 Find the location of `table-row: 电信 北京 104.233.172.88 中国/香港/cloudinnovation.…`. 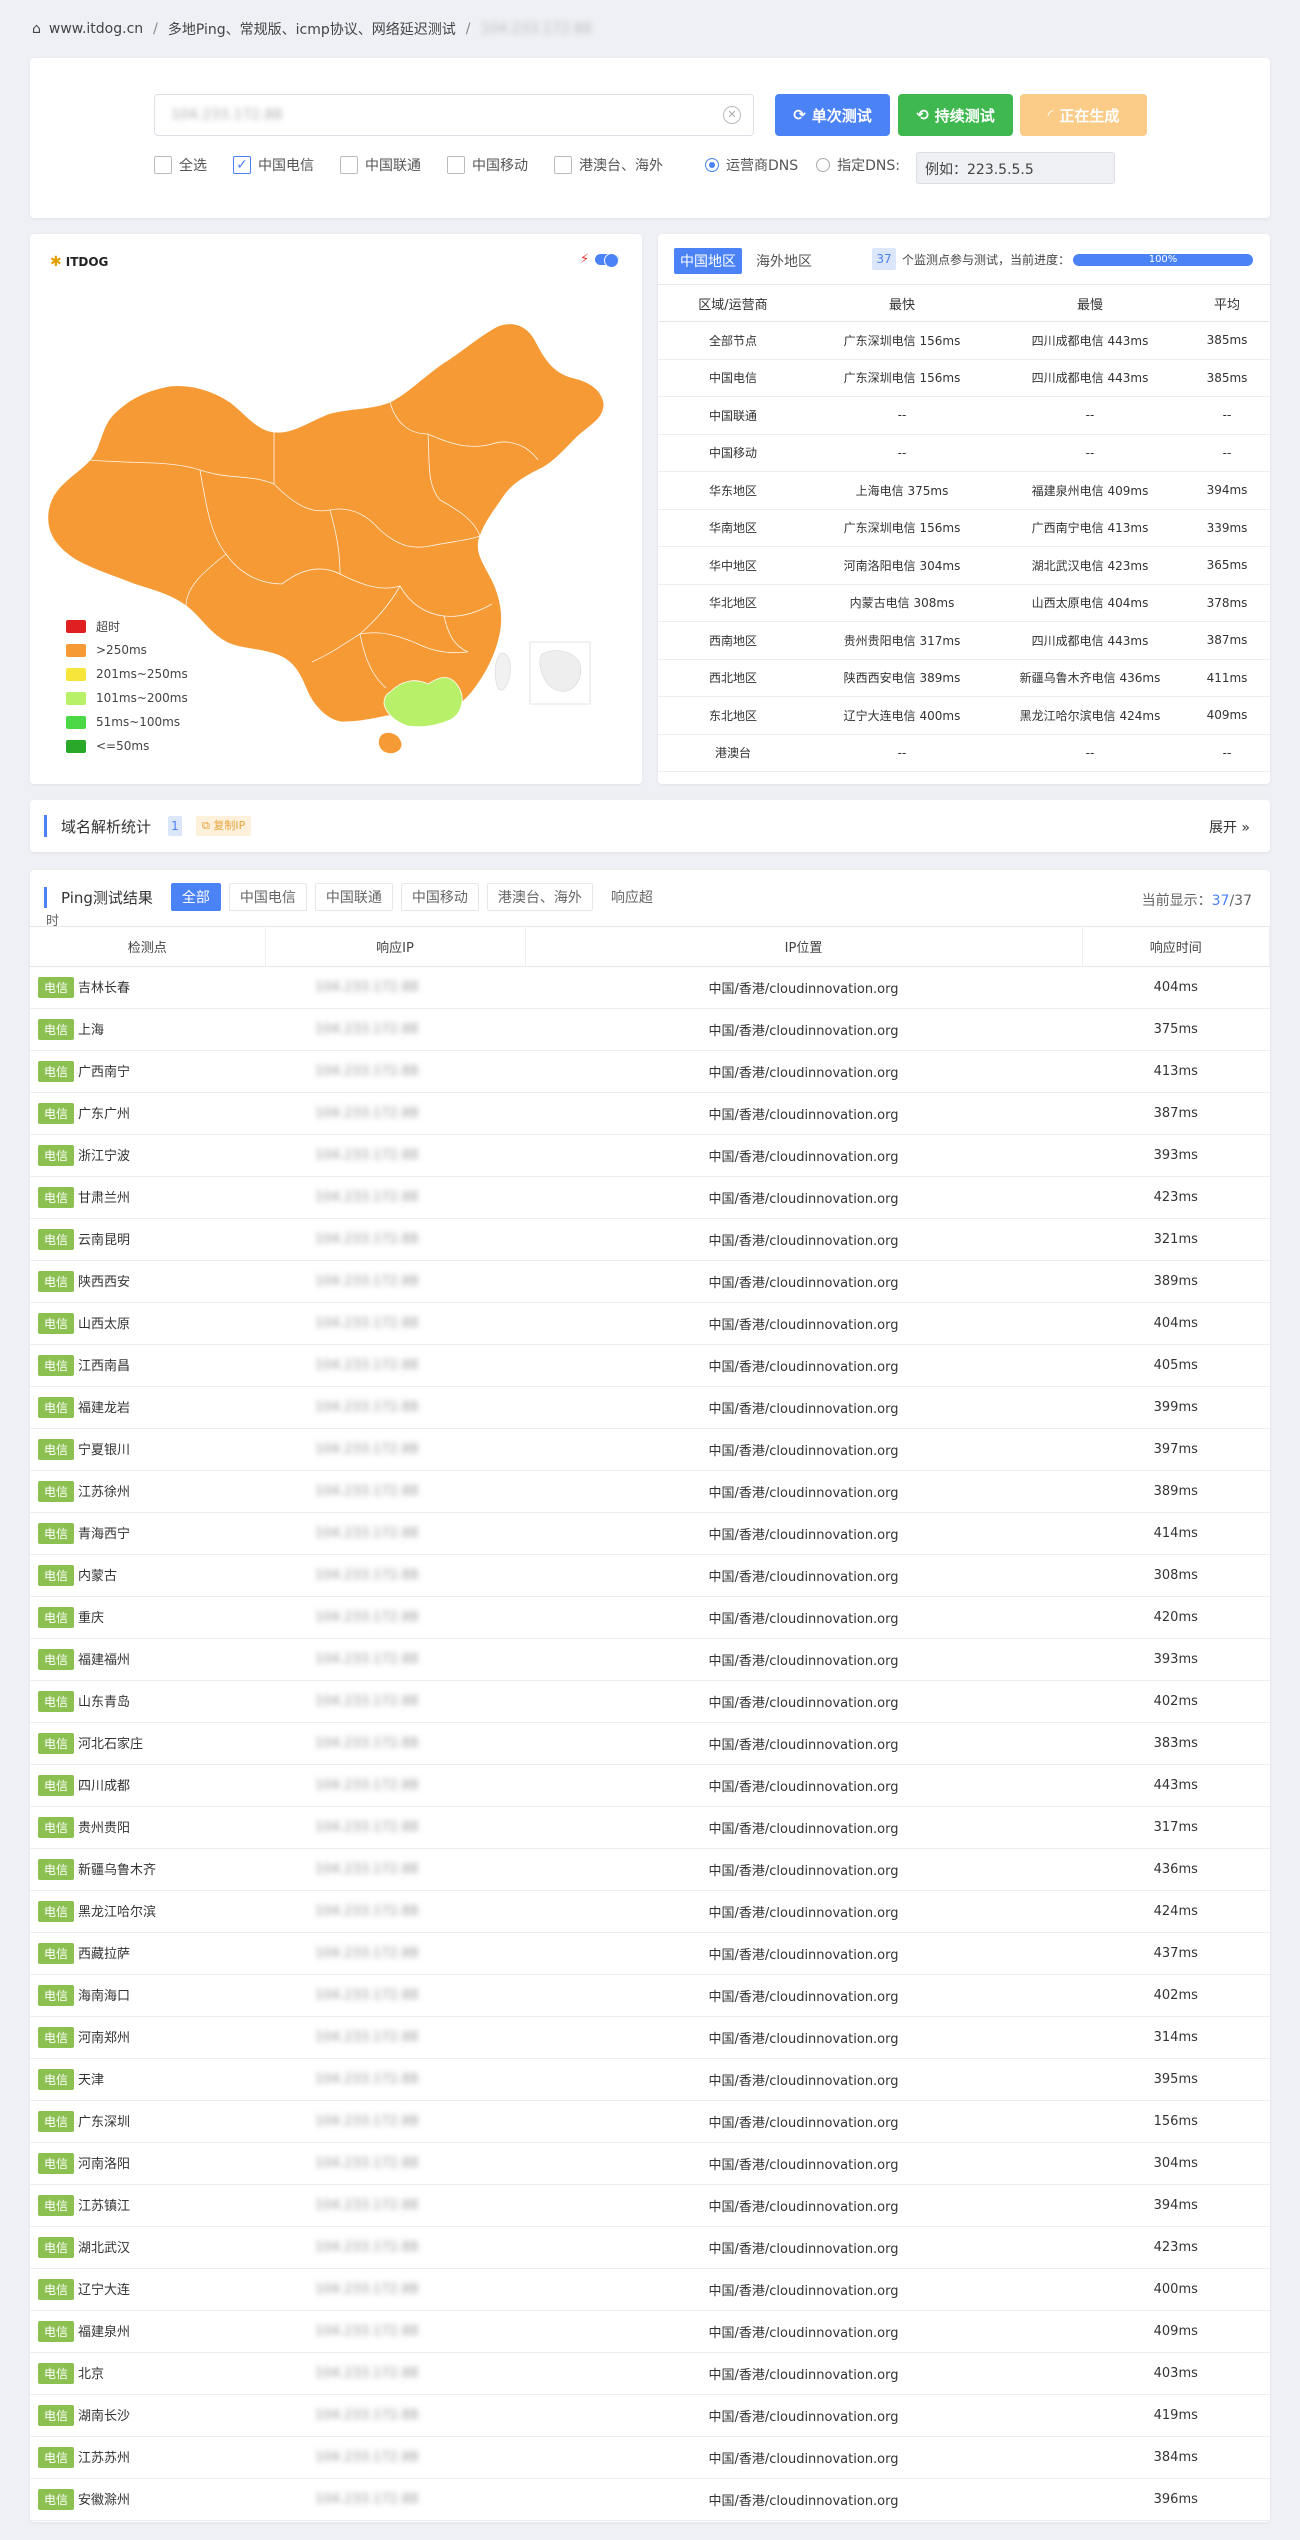

table-row: 电信 北京 104.233.172.88 中国/香港/cloudinnovation.… is located at coordinates (650, 2373).